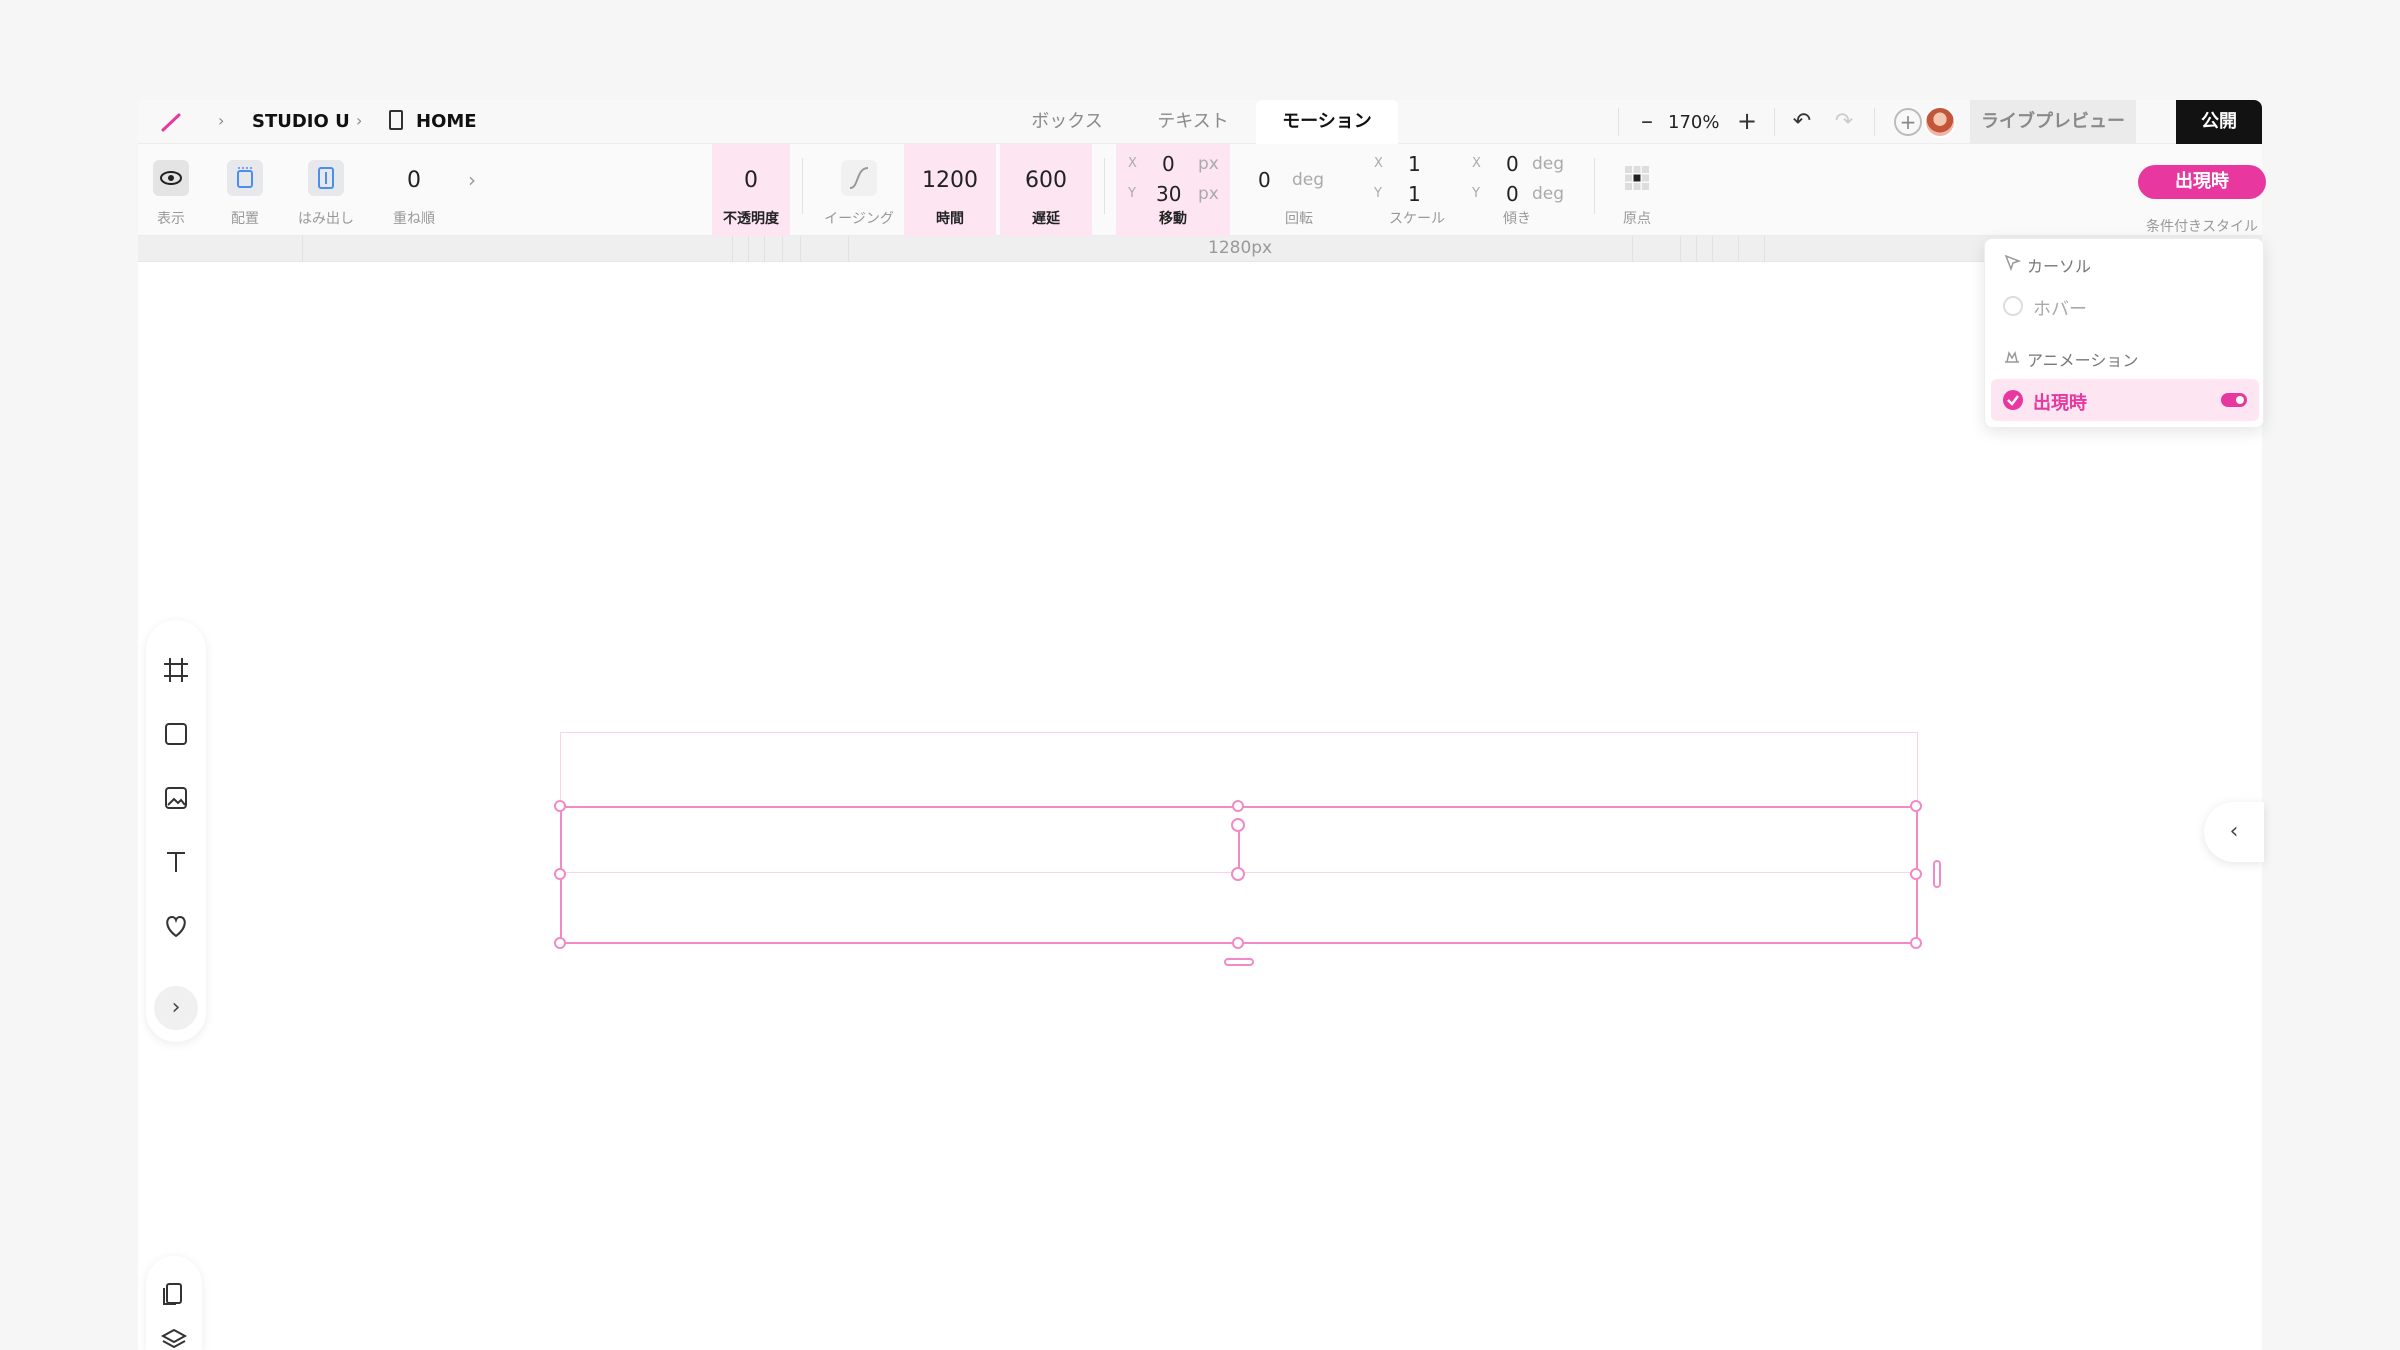 This screenshot has height=1350, width=2400. What do you see at coordinates (1802, 122) in the screenshot?
I see `undo-icon: ↶` at bounding box center [1802, 122].